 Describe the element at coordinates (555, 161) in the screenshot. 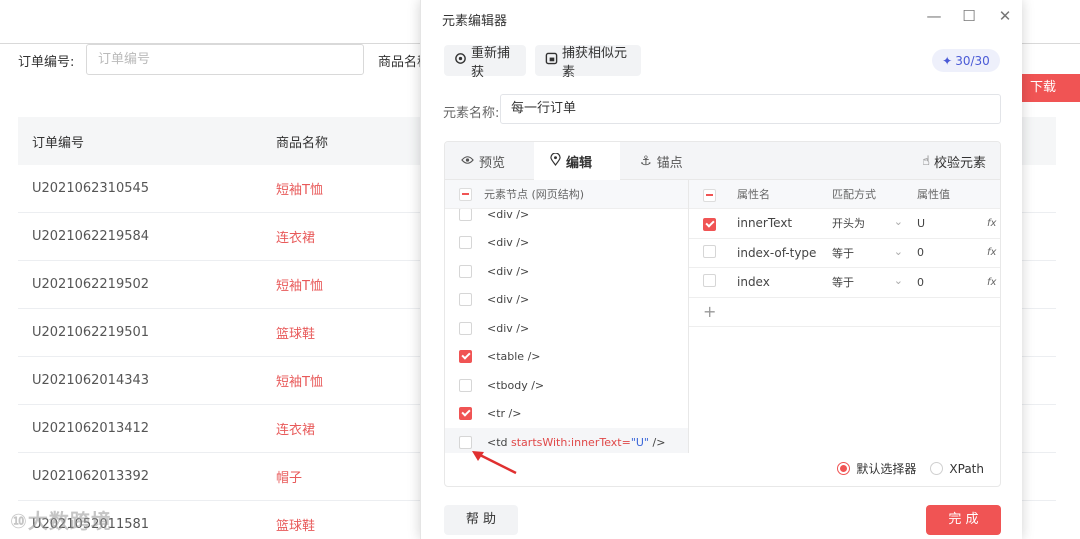

I see `location-pin-icon` at that location.